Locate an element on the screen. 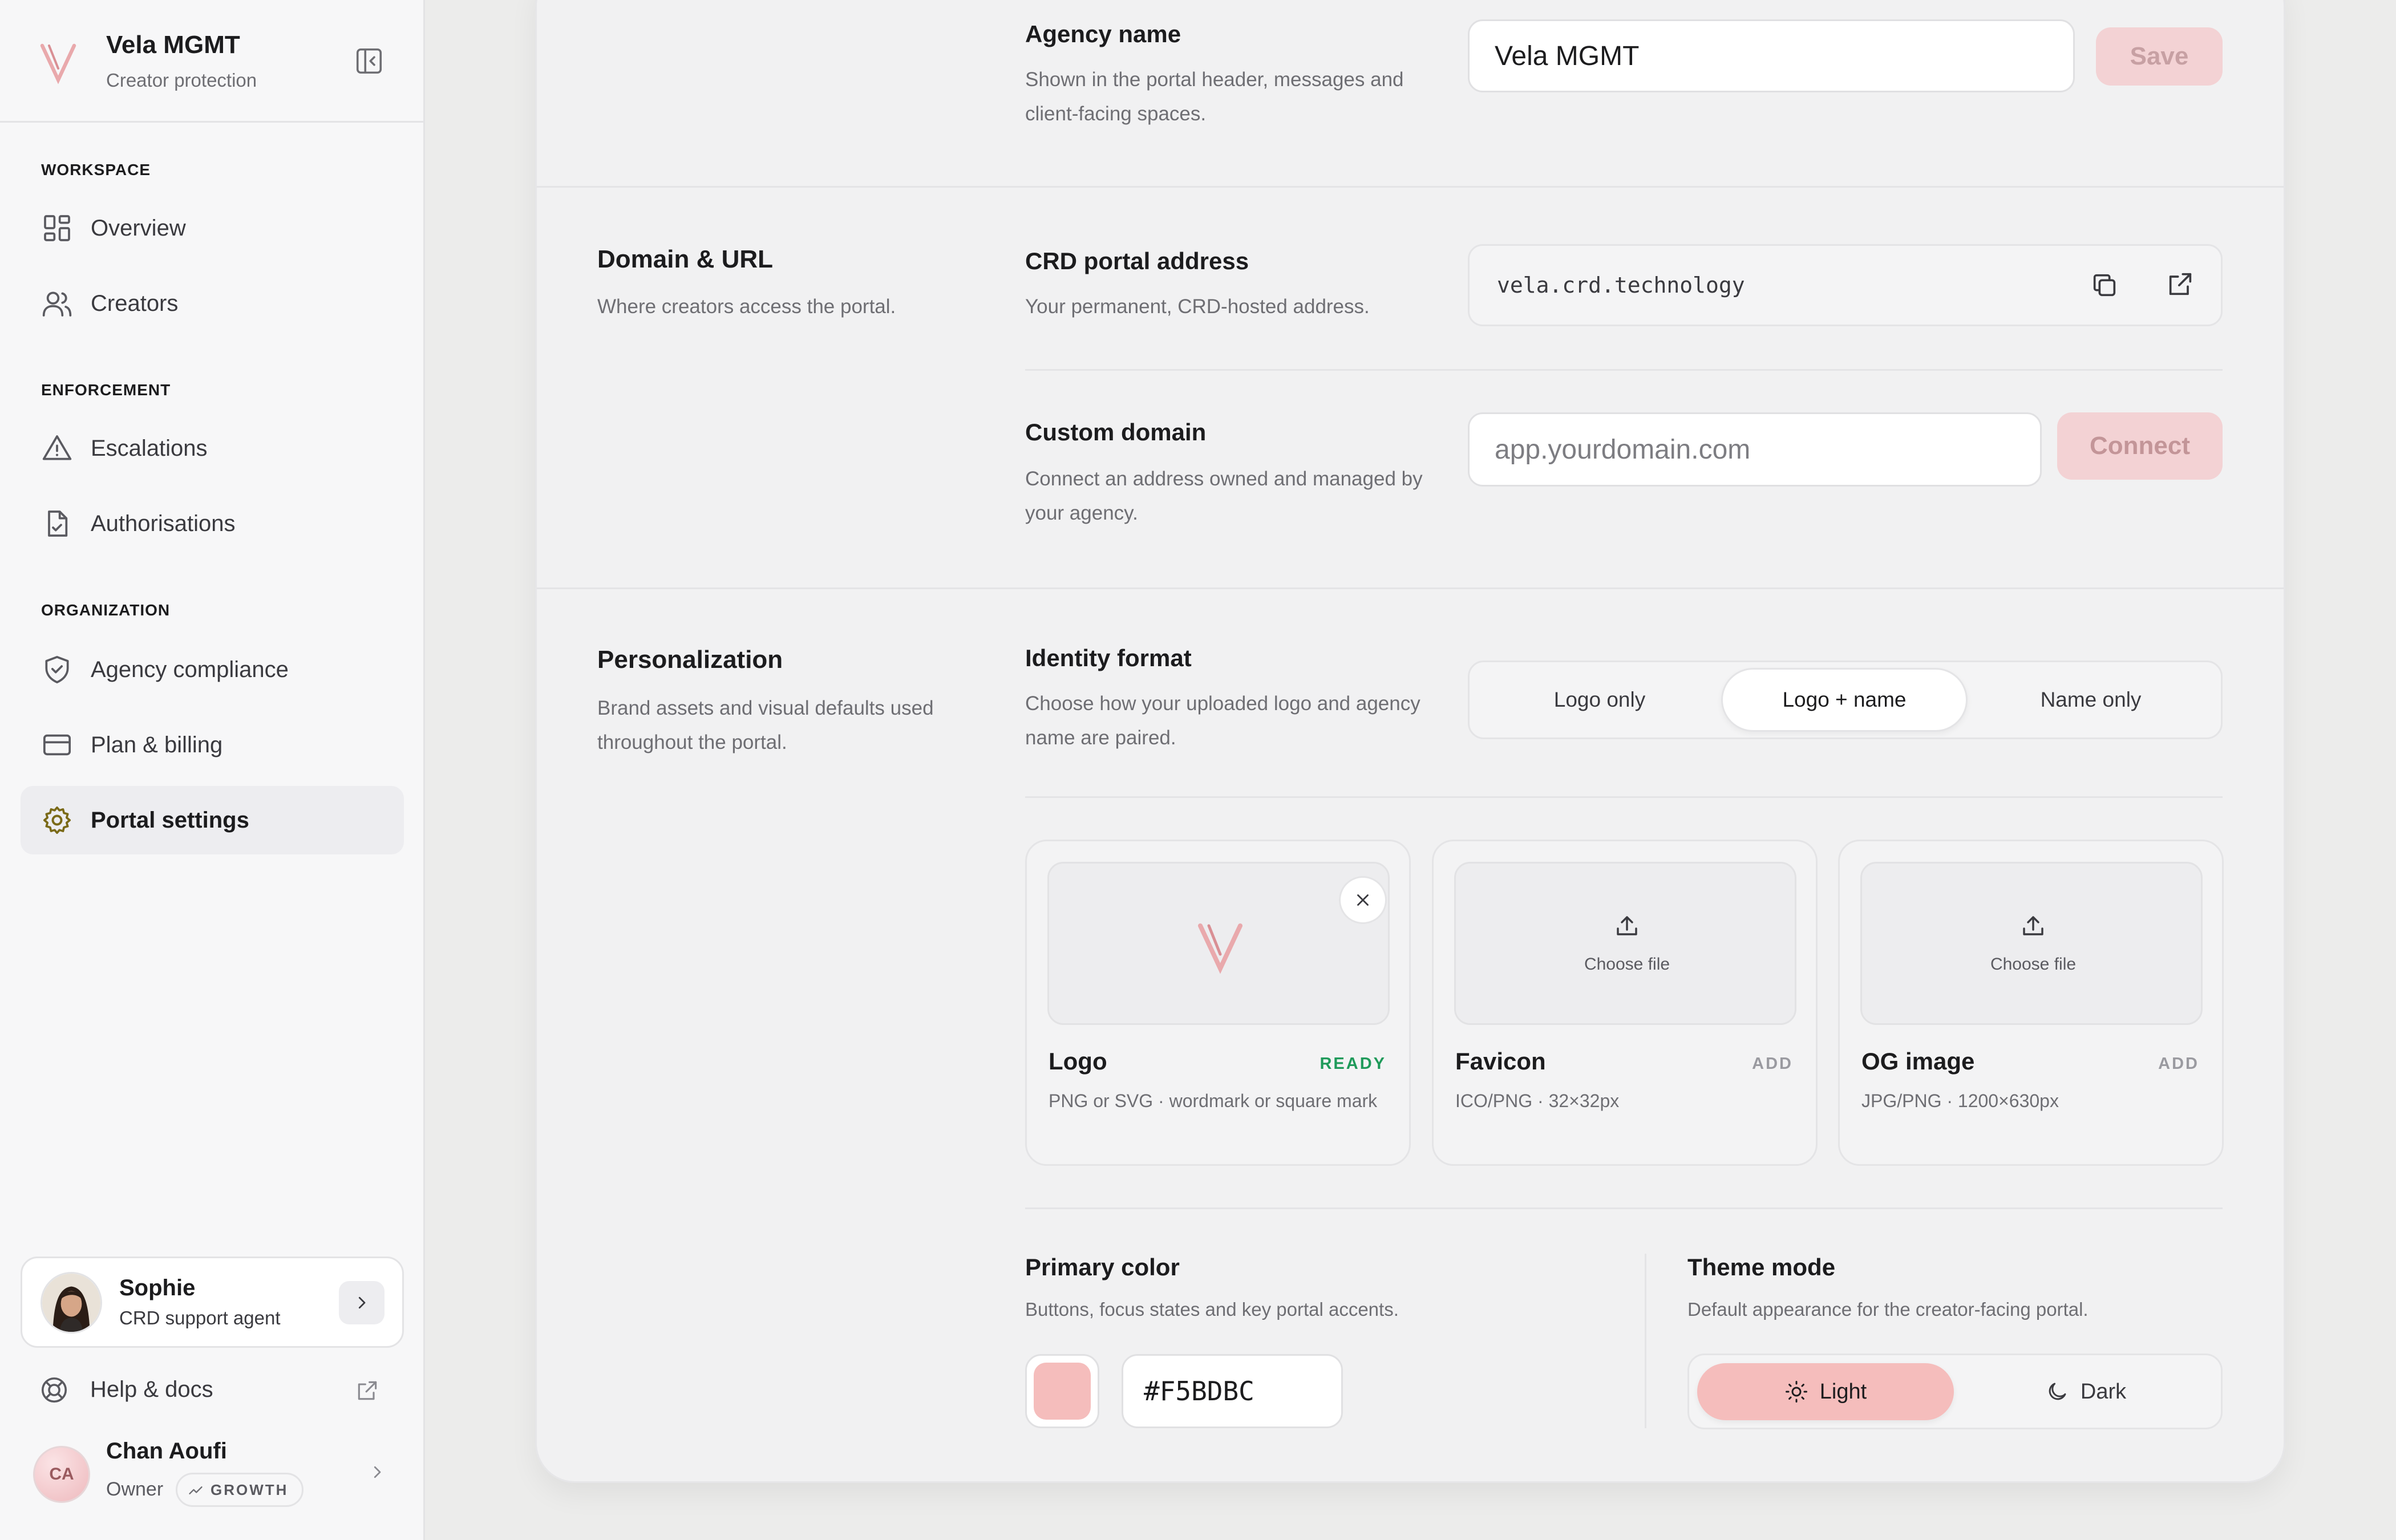 Image resolution: width=2396 pixels, height=1540 pixels. vertical-divider is located at coordinates (1645, 1341).